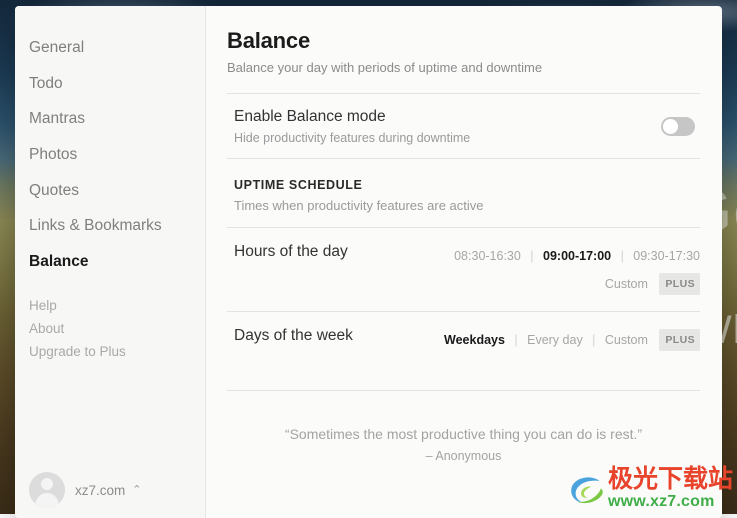  Describe the element at coordinates (666, 256) in the screenshot. I see `option-hours-0930-1730: 09:30-17:30` at that location.